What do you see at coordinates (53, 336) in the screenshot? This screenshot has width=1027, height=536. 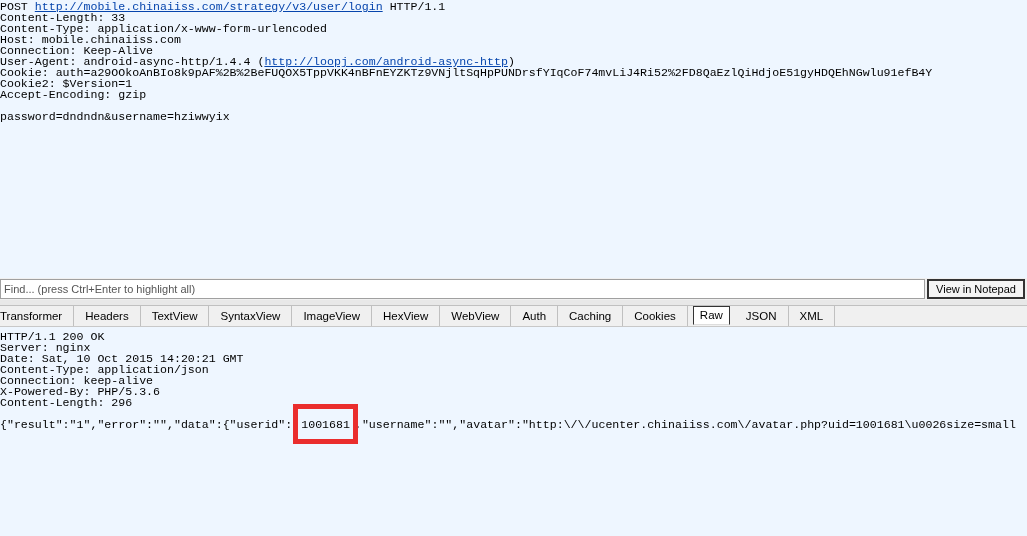 I see `header-line: HTTP/1.1 200 OK` at bounding box center [53, 336].